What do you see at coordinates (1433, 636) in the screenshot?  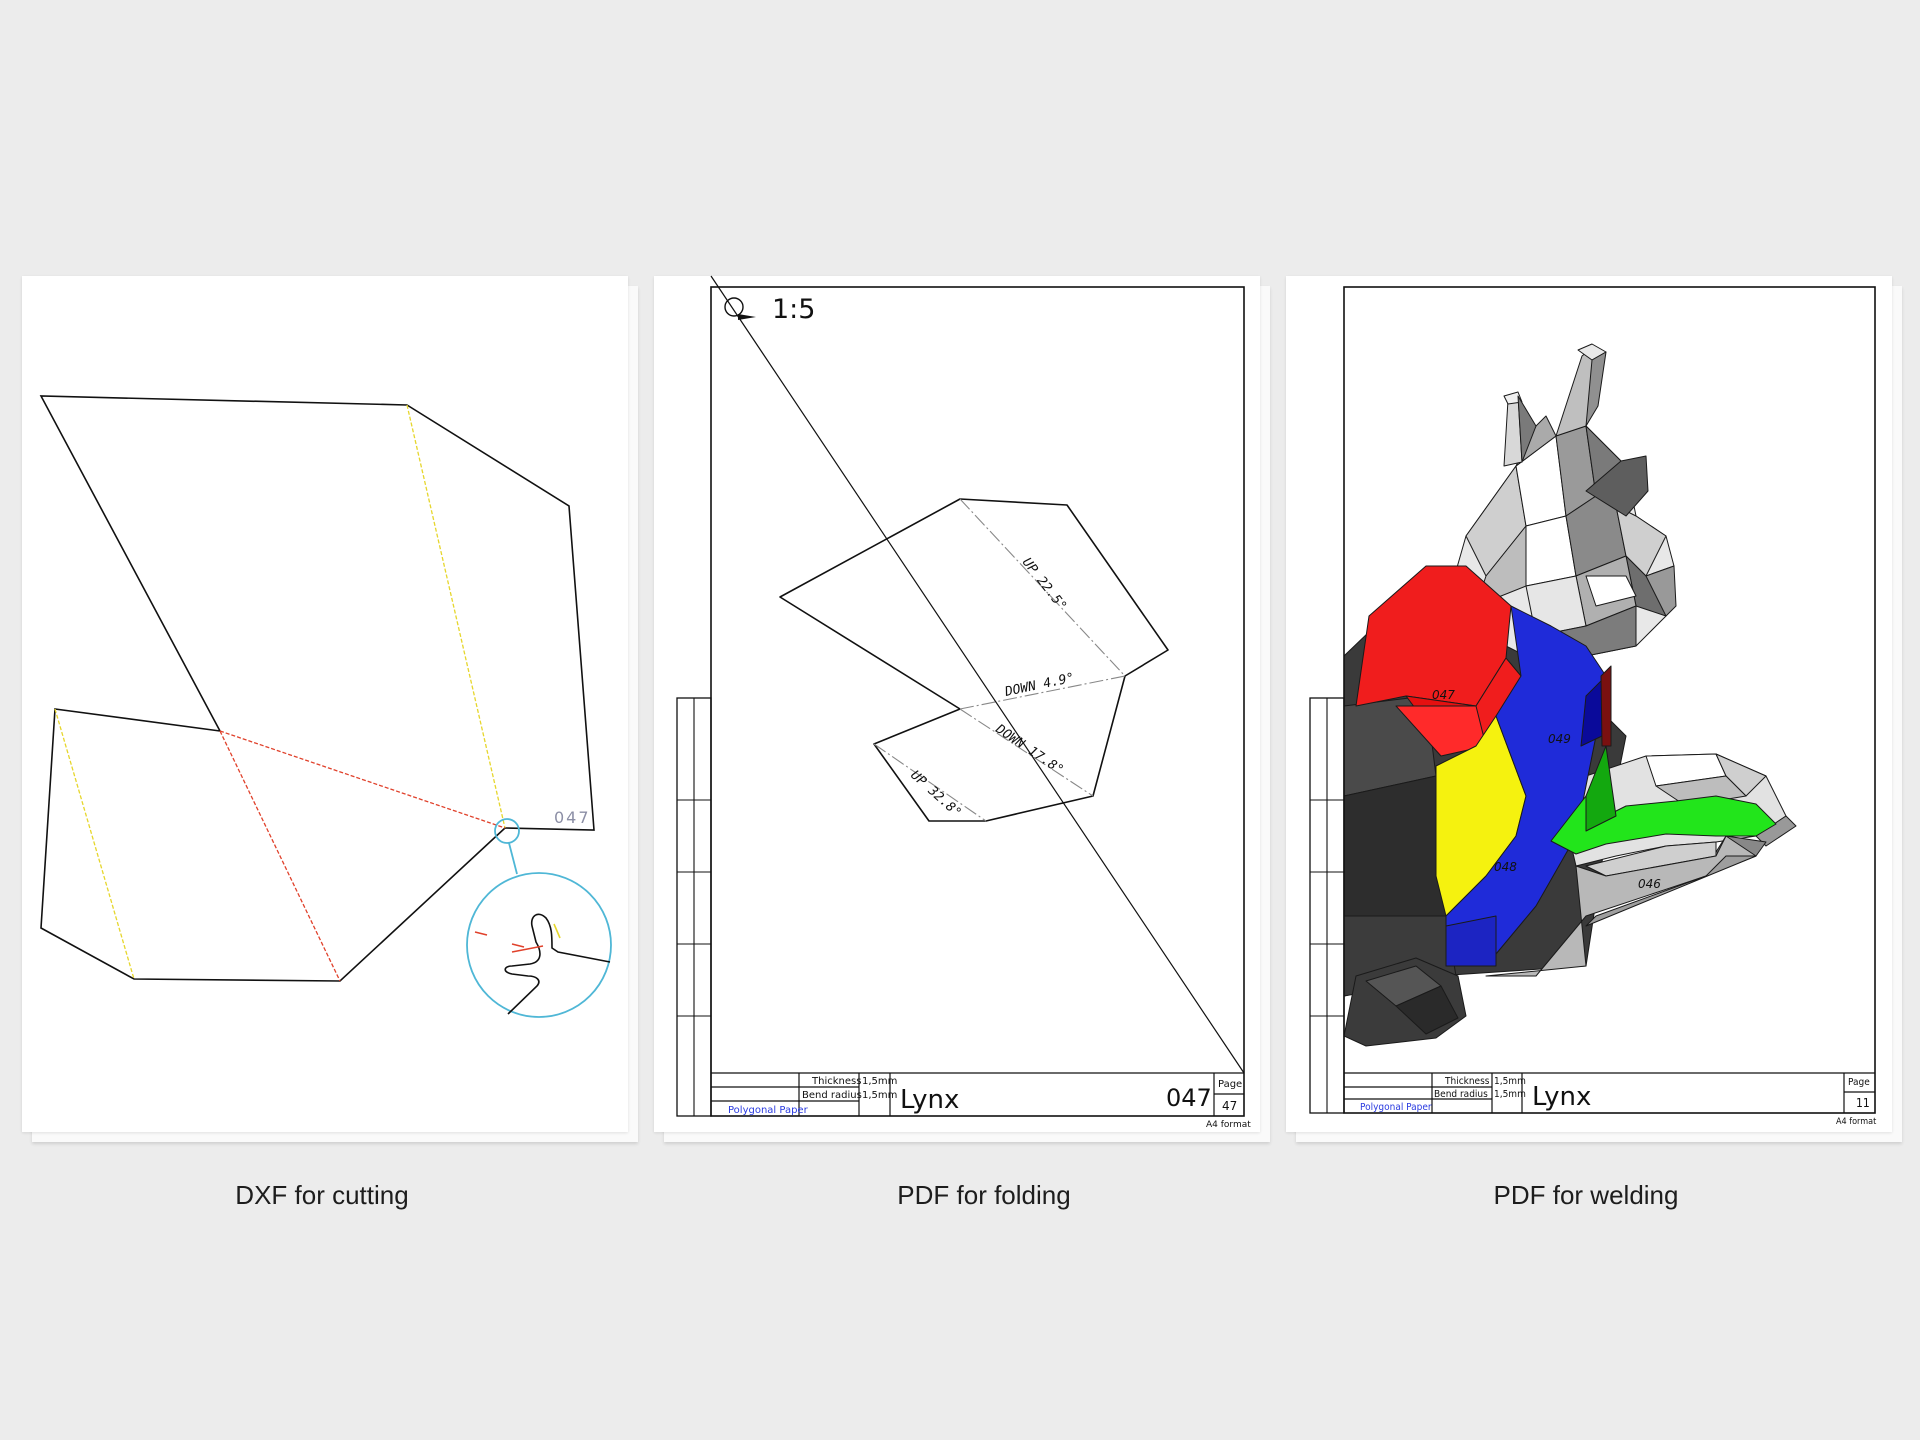 I see `part-047-red` at bounding box center [1433, 636].